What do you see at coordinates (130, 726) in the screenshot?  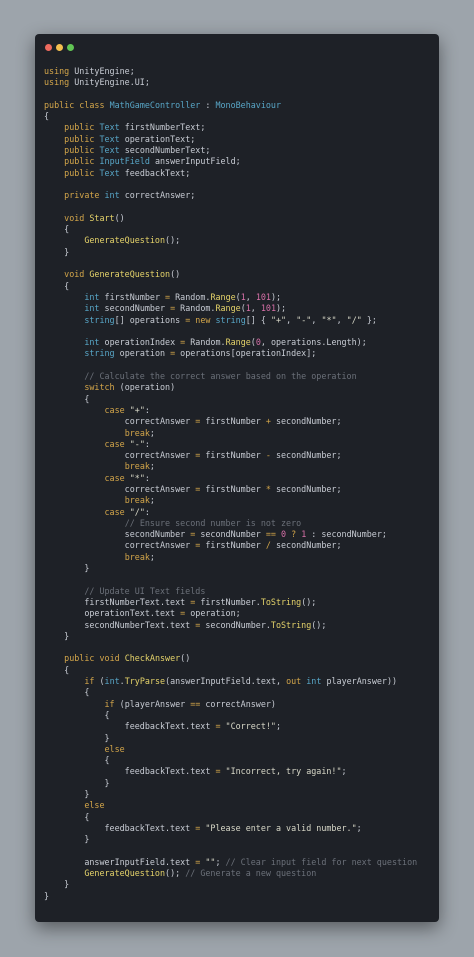 I see `code-token: feedbackText.text` at bounding box center [130, 726].